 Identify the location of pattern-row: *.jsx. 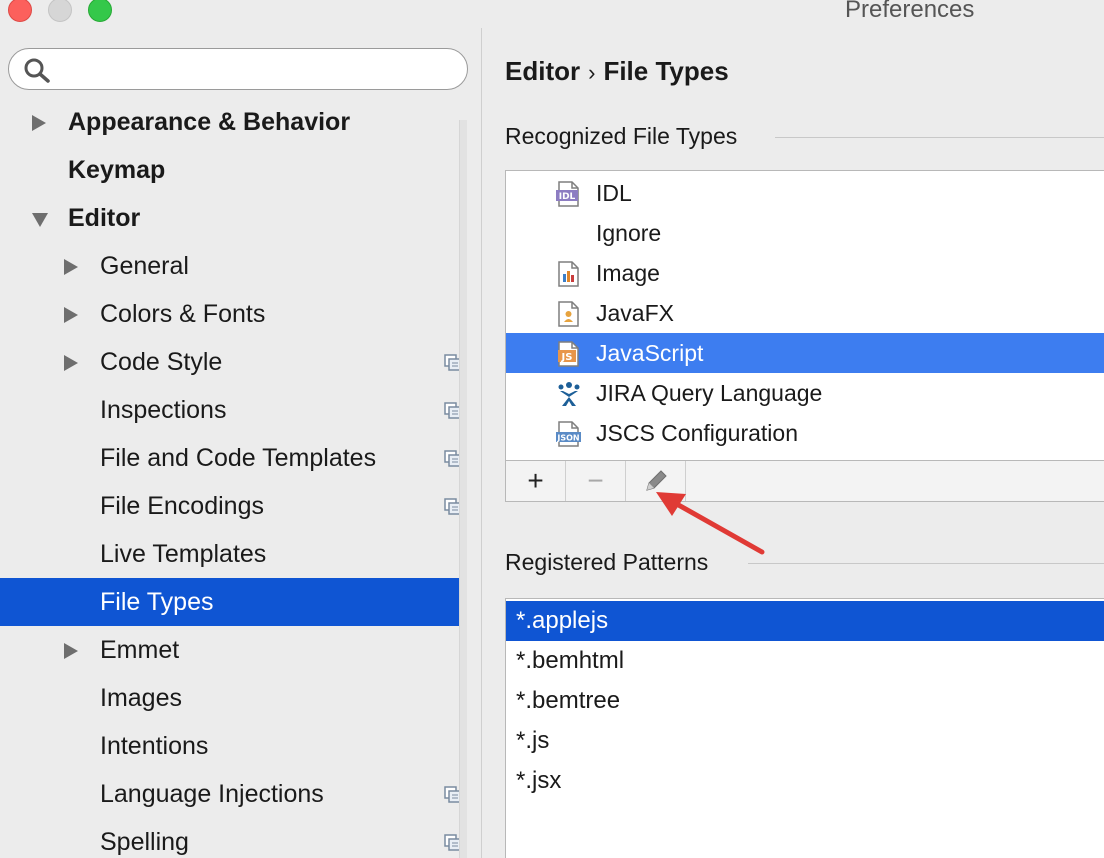
(805, 781).